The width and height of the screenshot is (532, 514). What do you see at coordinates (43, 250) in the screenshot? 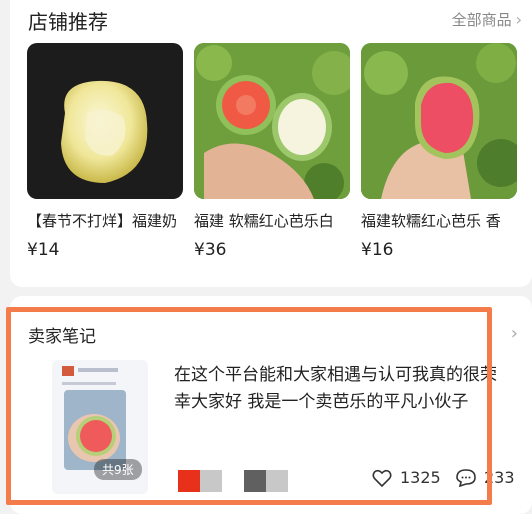
I see `product-price: ¥14` at bounding box center [43, 250].